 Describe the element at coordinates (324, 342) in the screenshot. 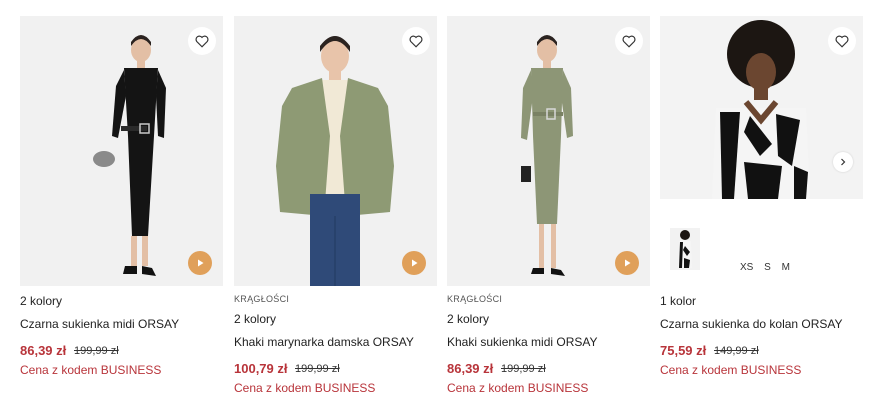

I see `product-name: Khaki marynarka damska ORSAY` at that location.